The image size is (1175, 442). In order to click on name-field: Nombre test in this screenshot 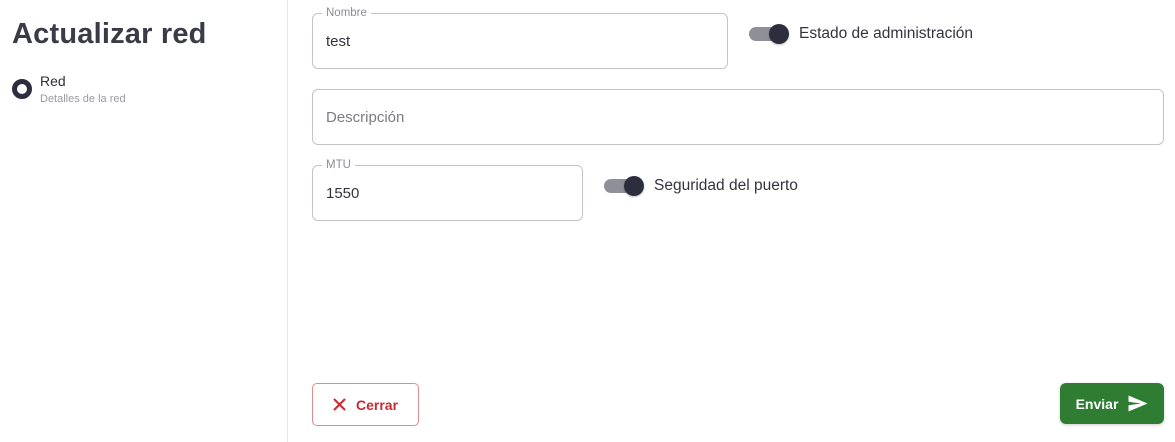, I will do `click(520, 37)`.